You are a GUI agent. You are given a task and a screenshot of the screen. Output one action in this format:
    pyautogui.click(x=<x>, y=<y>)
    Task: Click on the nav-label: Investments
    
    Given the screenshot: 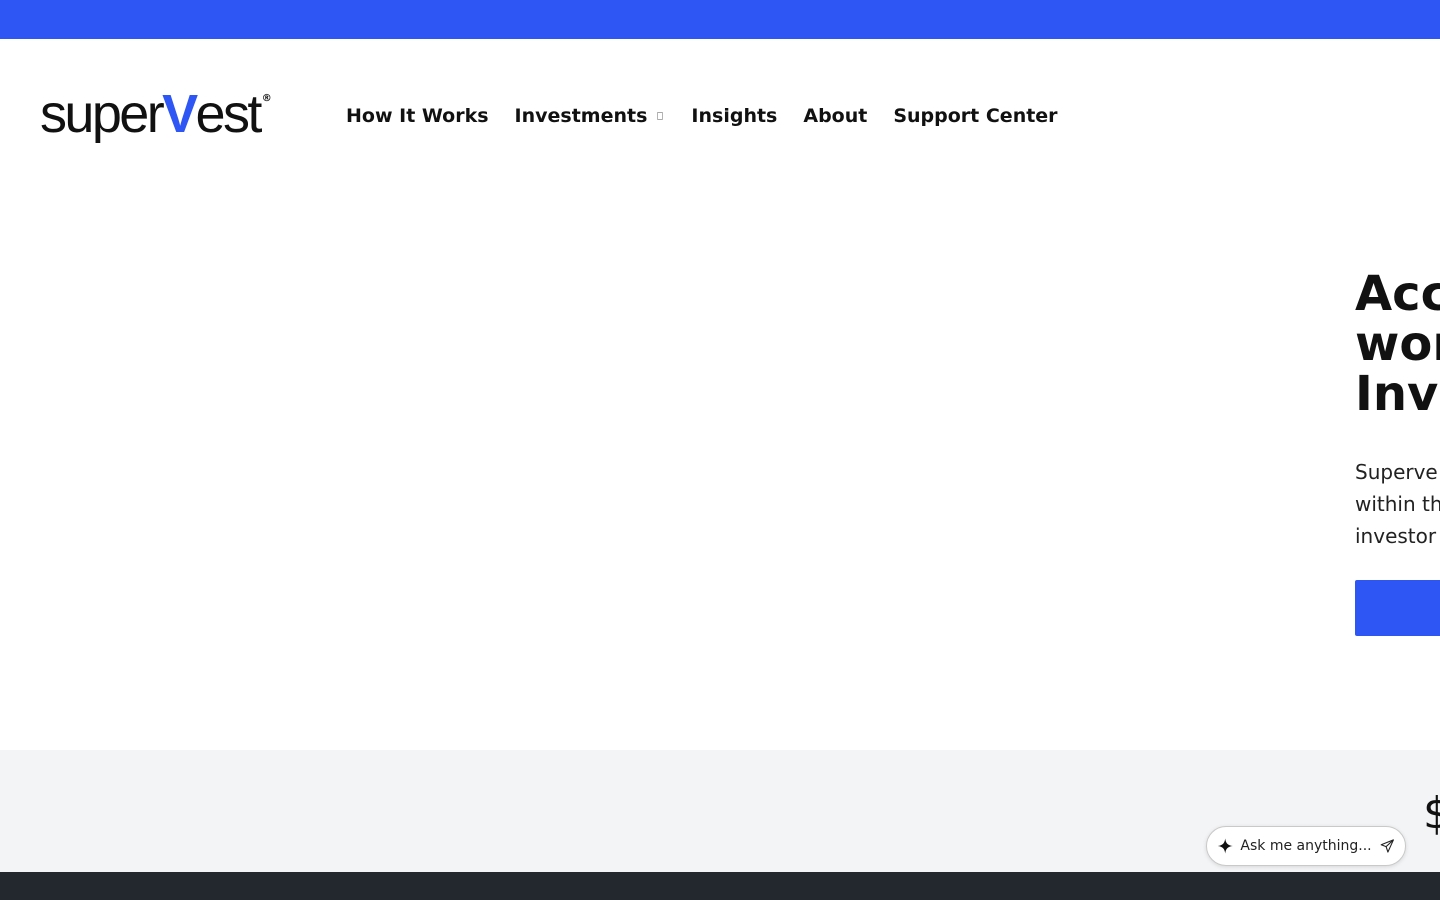 What is the action you would take?
    pyautogui.click(x=581, y=116)
    